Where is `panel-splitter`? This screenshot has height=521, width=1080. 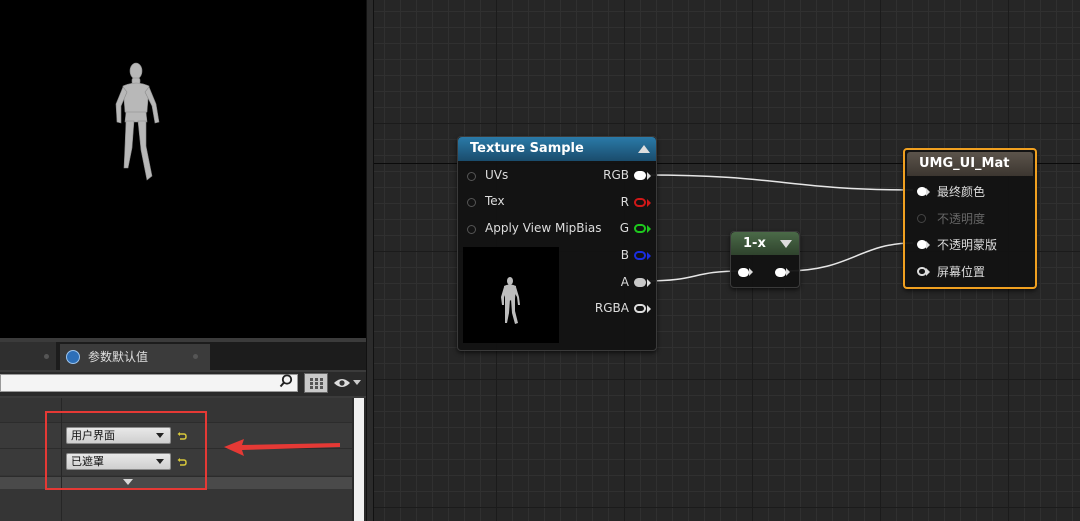
panel-splitter is located at coordinates (370, 260).